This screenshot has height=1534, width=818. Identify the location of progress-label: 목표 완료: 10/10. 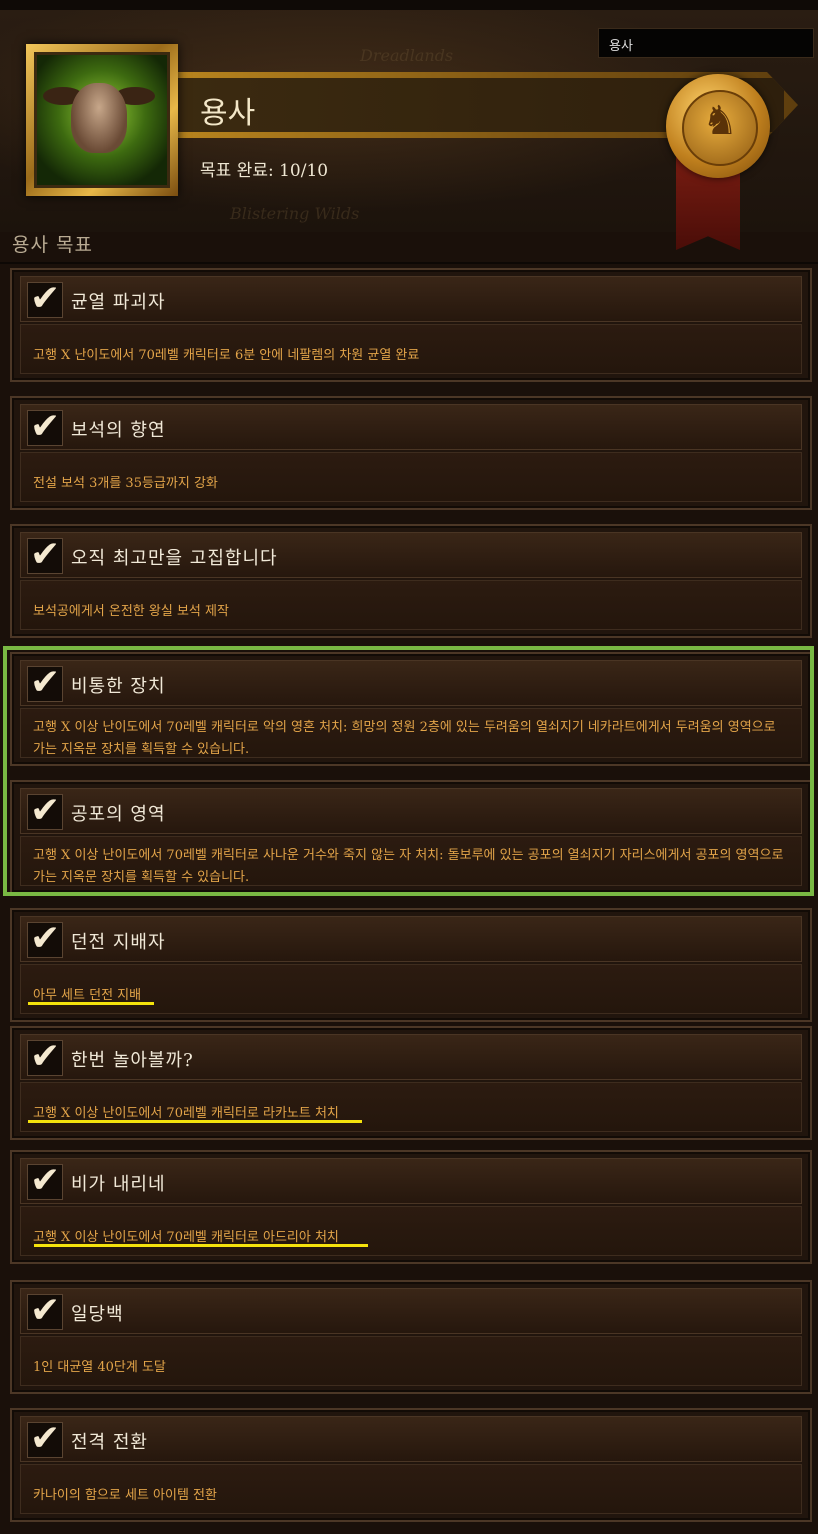
(264, 171).